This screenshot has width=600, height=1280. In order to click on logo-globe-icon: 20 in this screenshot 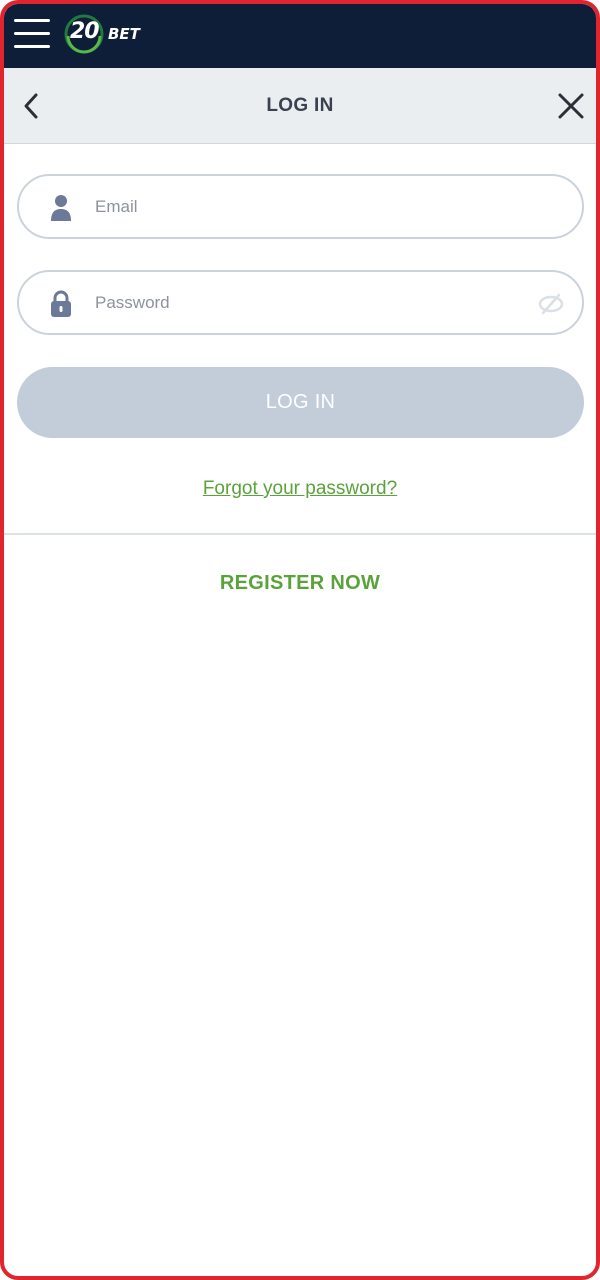, I will do `click(84, 34)`.